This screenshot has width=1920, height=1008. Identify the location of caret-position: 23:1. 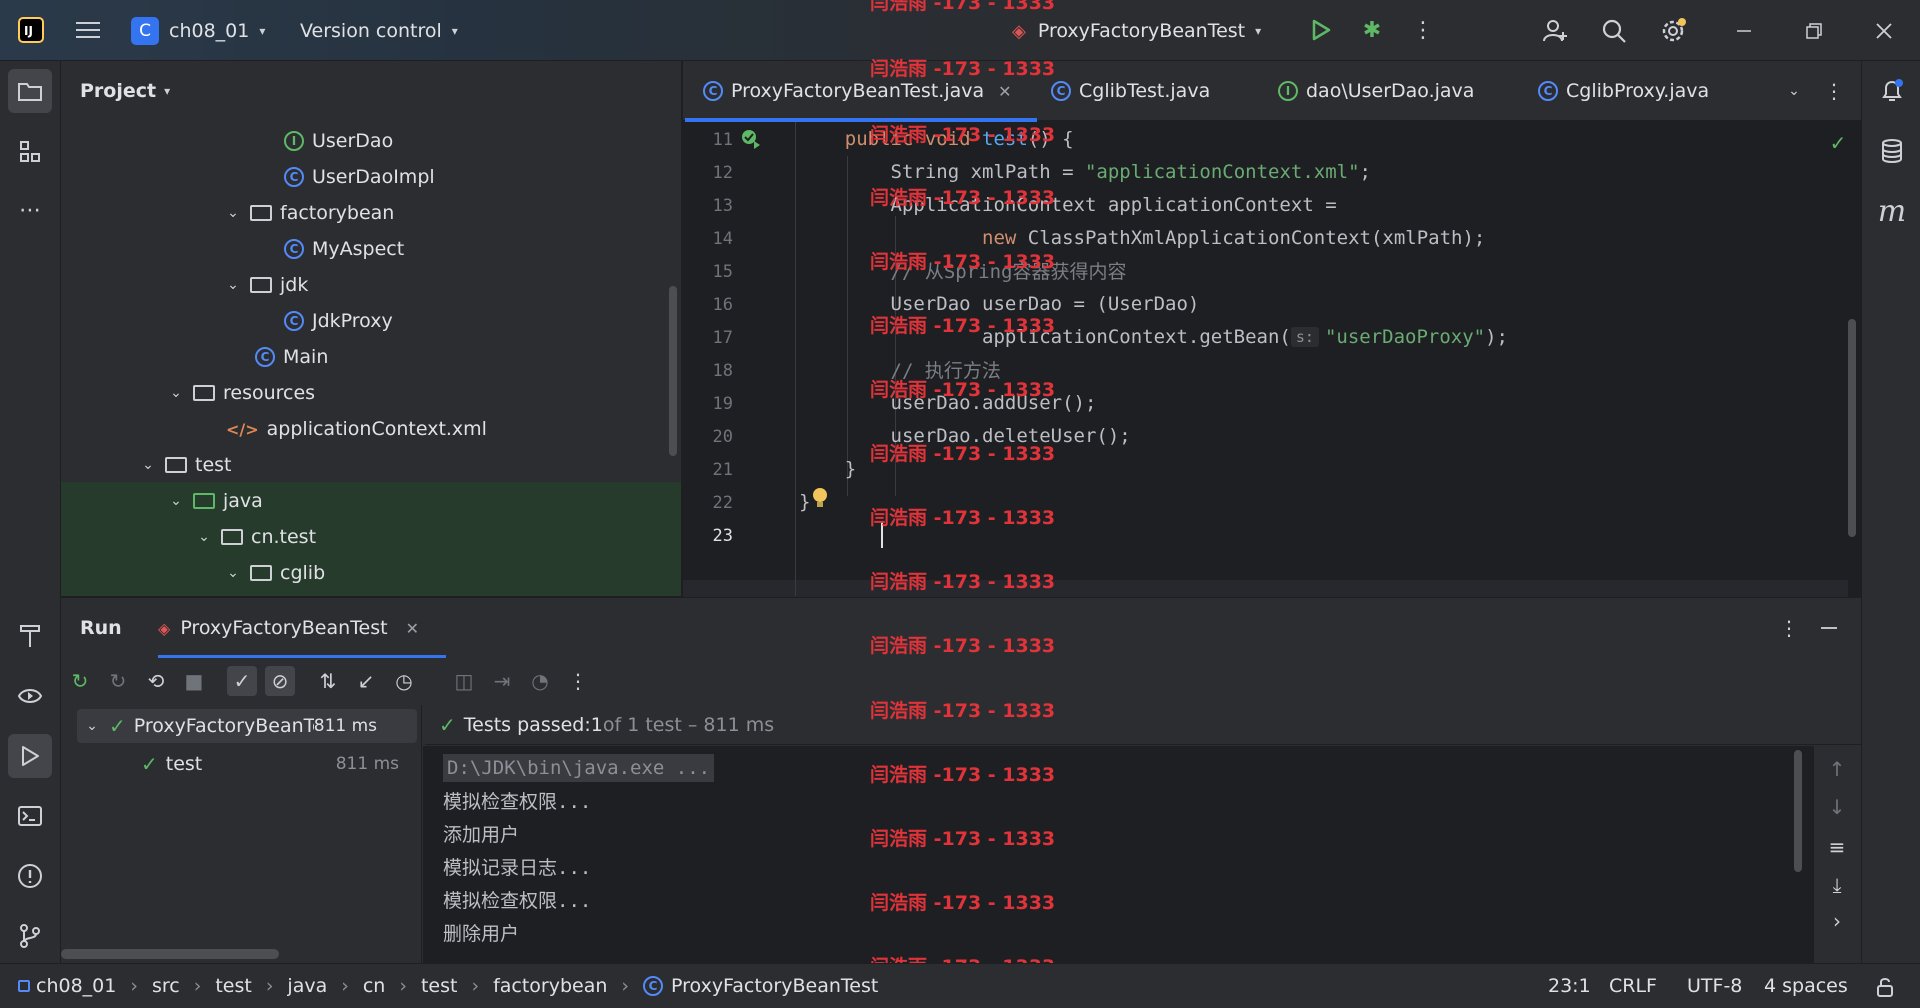
(1569, 986).